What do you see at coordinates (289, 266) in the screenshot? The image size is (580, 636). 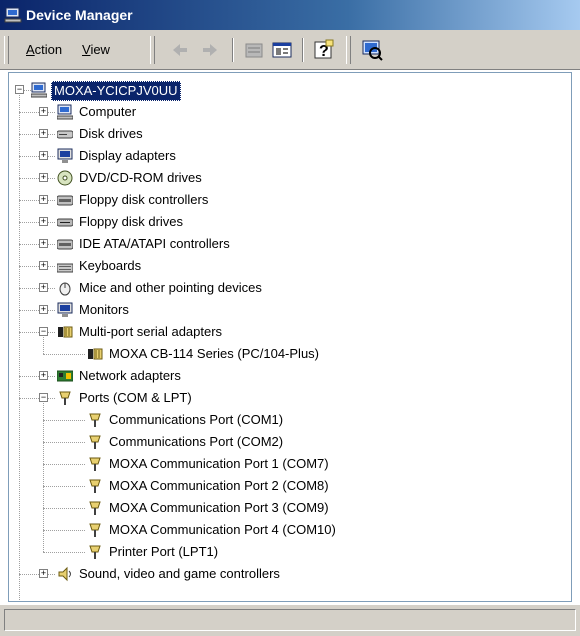 I see `tree-node-keyboards: Keyboards` at bounding box center [289, 266].